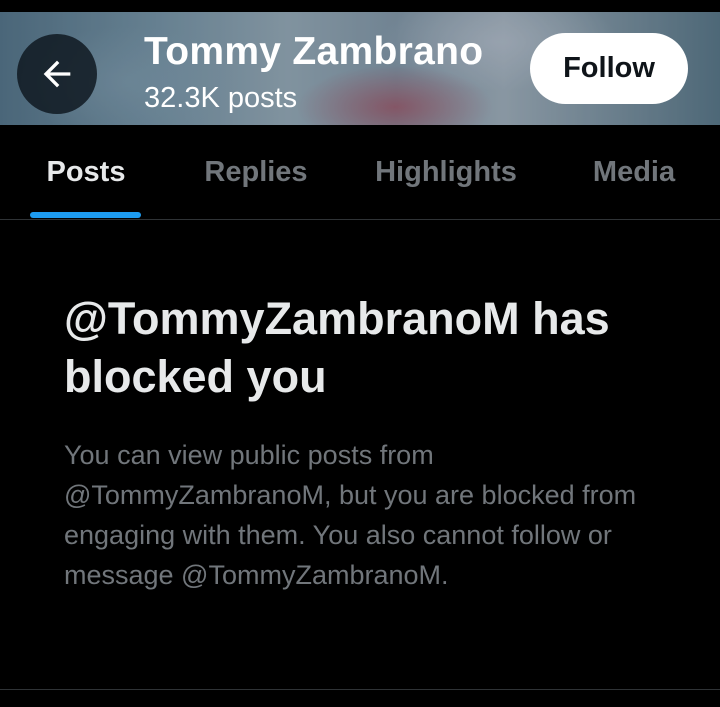 This screenshot has height=707, width=720. Describe the element at coordinates (446, 172) in the screenshot. I see `tab-highlights: Highlights` at that location.